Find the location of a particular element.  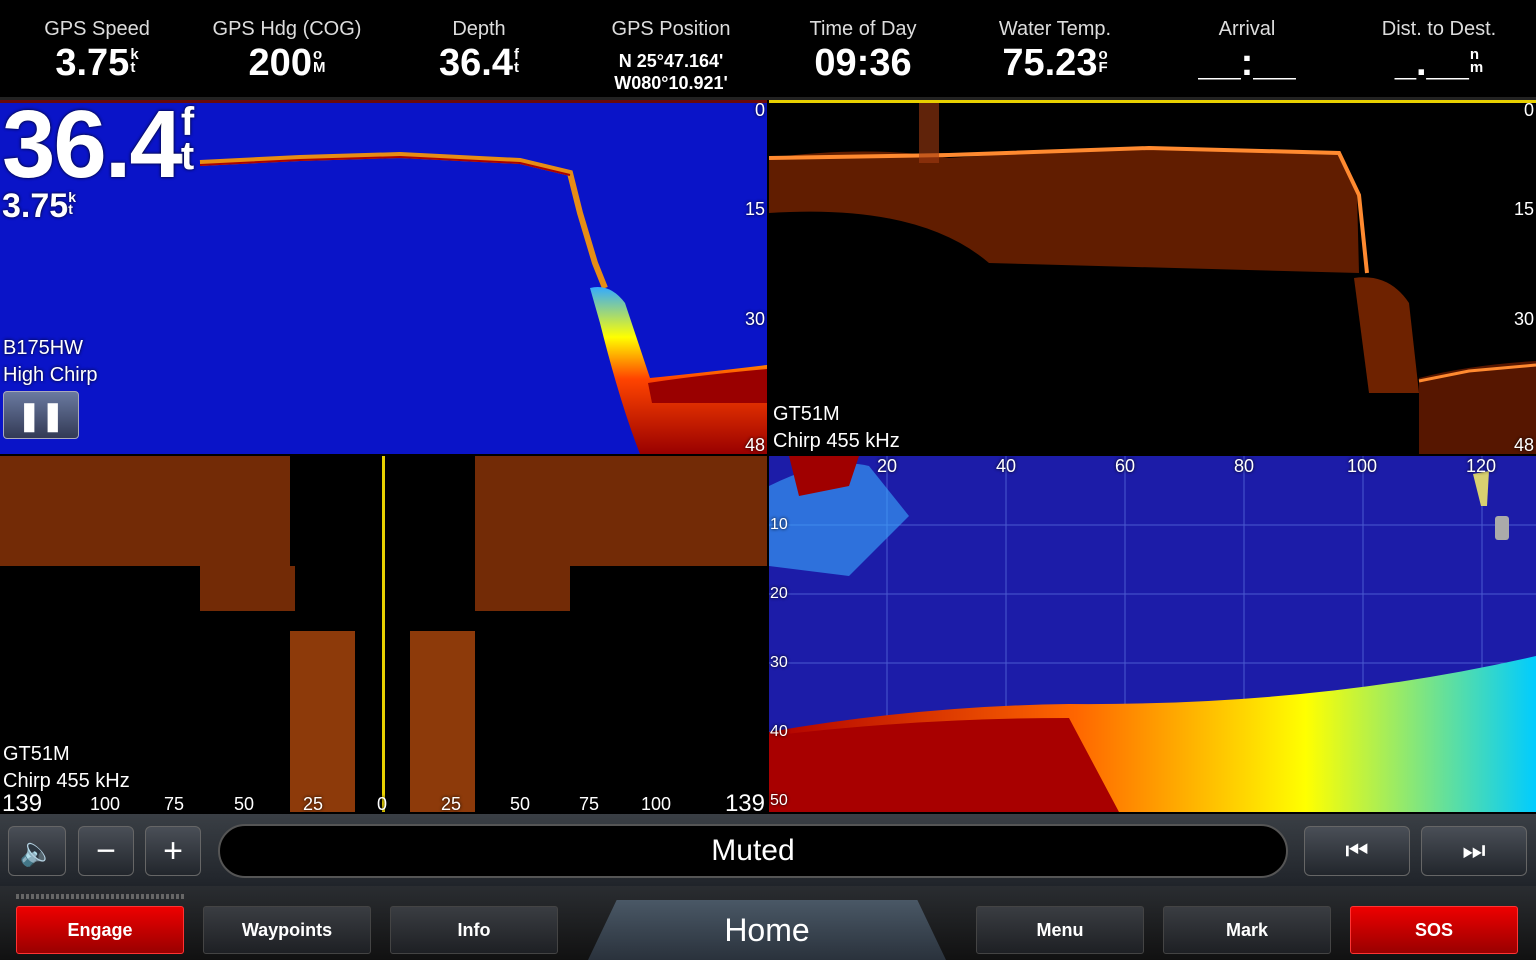

field-value: __:__ is located at coordinates (1247, 63).